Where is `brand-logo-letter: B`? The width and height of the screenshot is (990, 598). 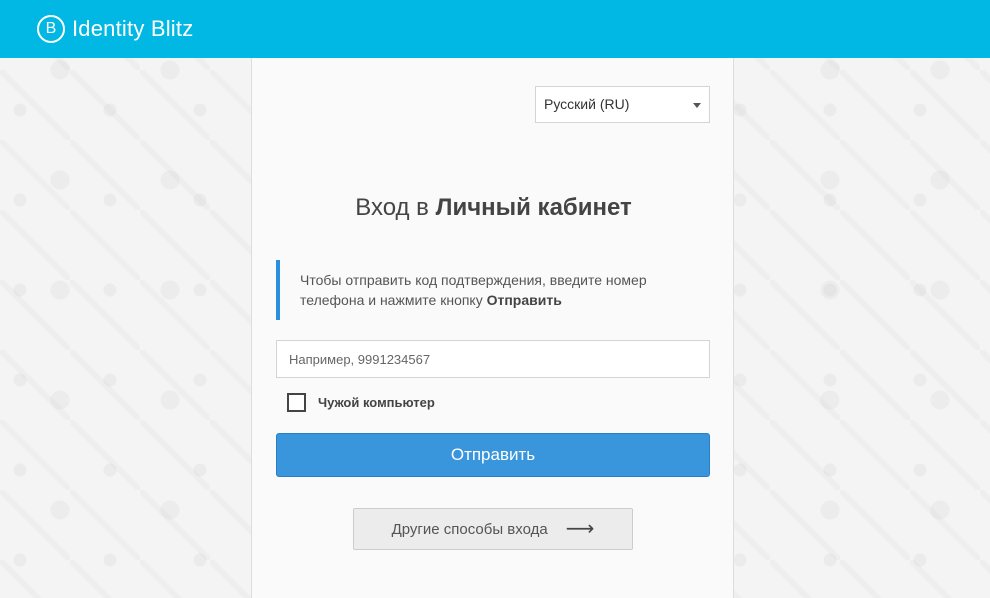 brand-logo-letter: B is located at coordinates (51, 28).